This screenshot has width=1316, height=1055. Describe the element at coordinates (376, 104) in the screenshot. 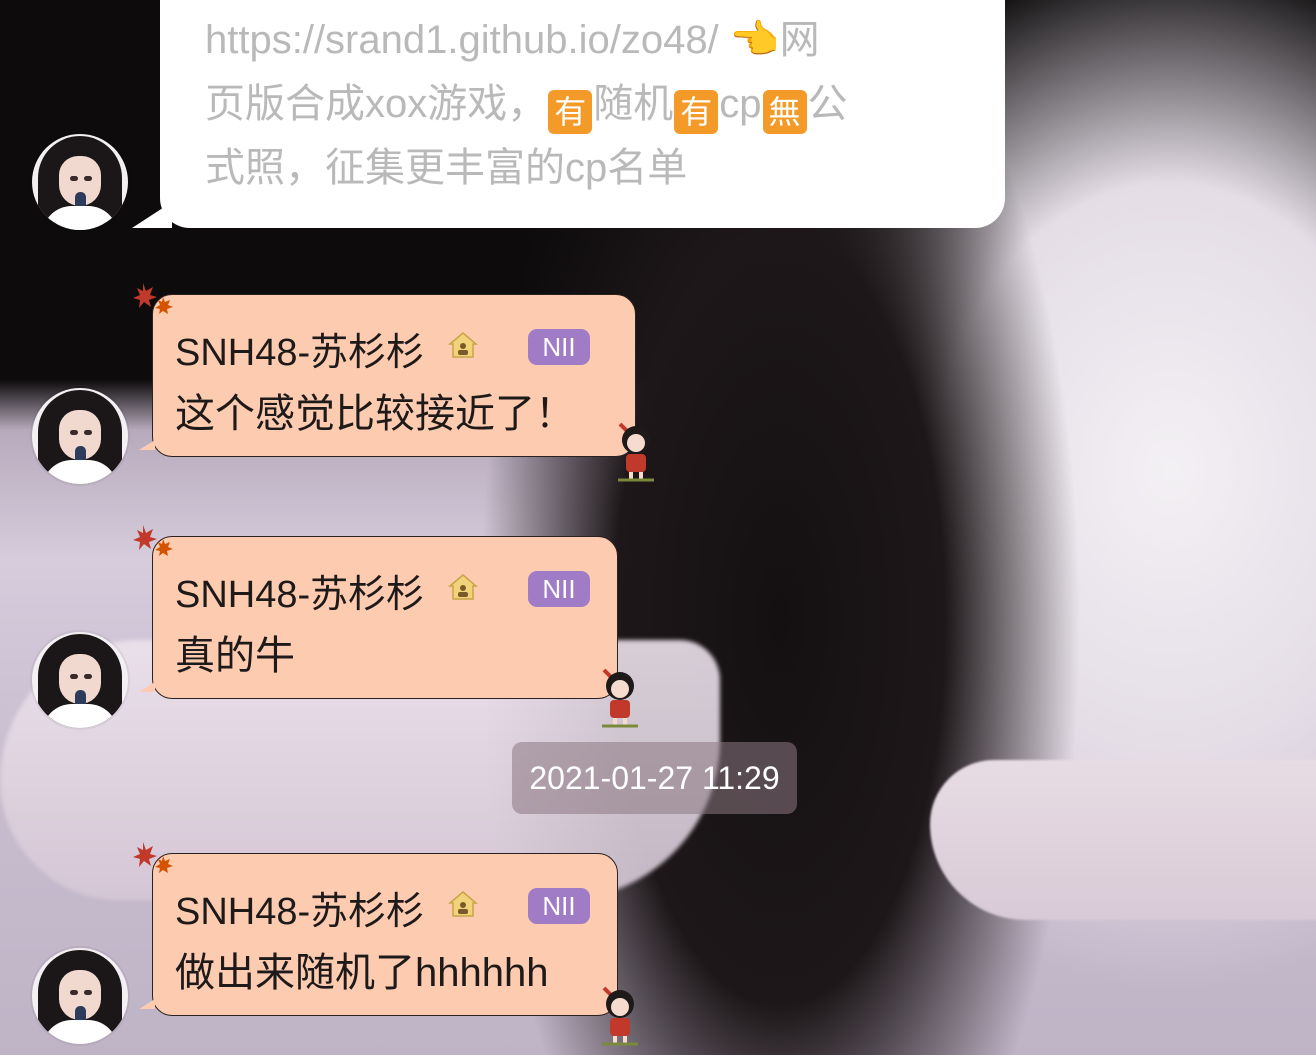

I see `text-segment: 页版合成xox游戏，` at that location.